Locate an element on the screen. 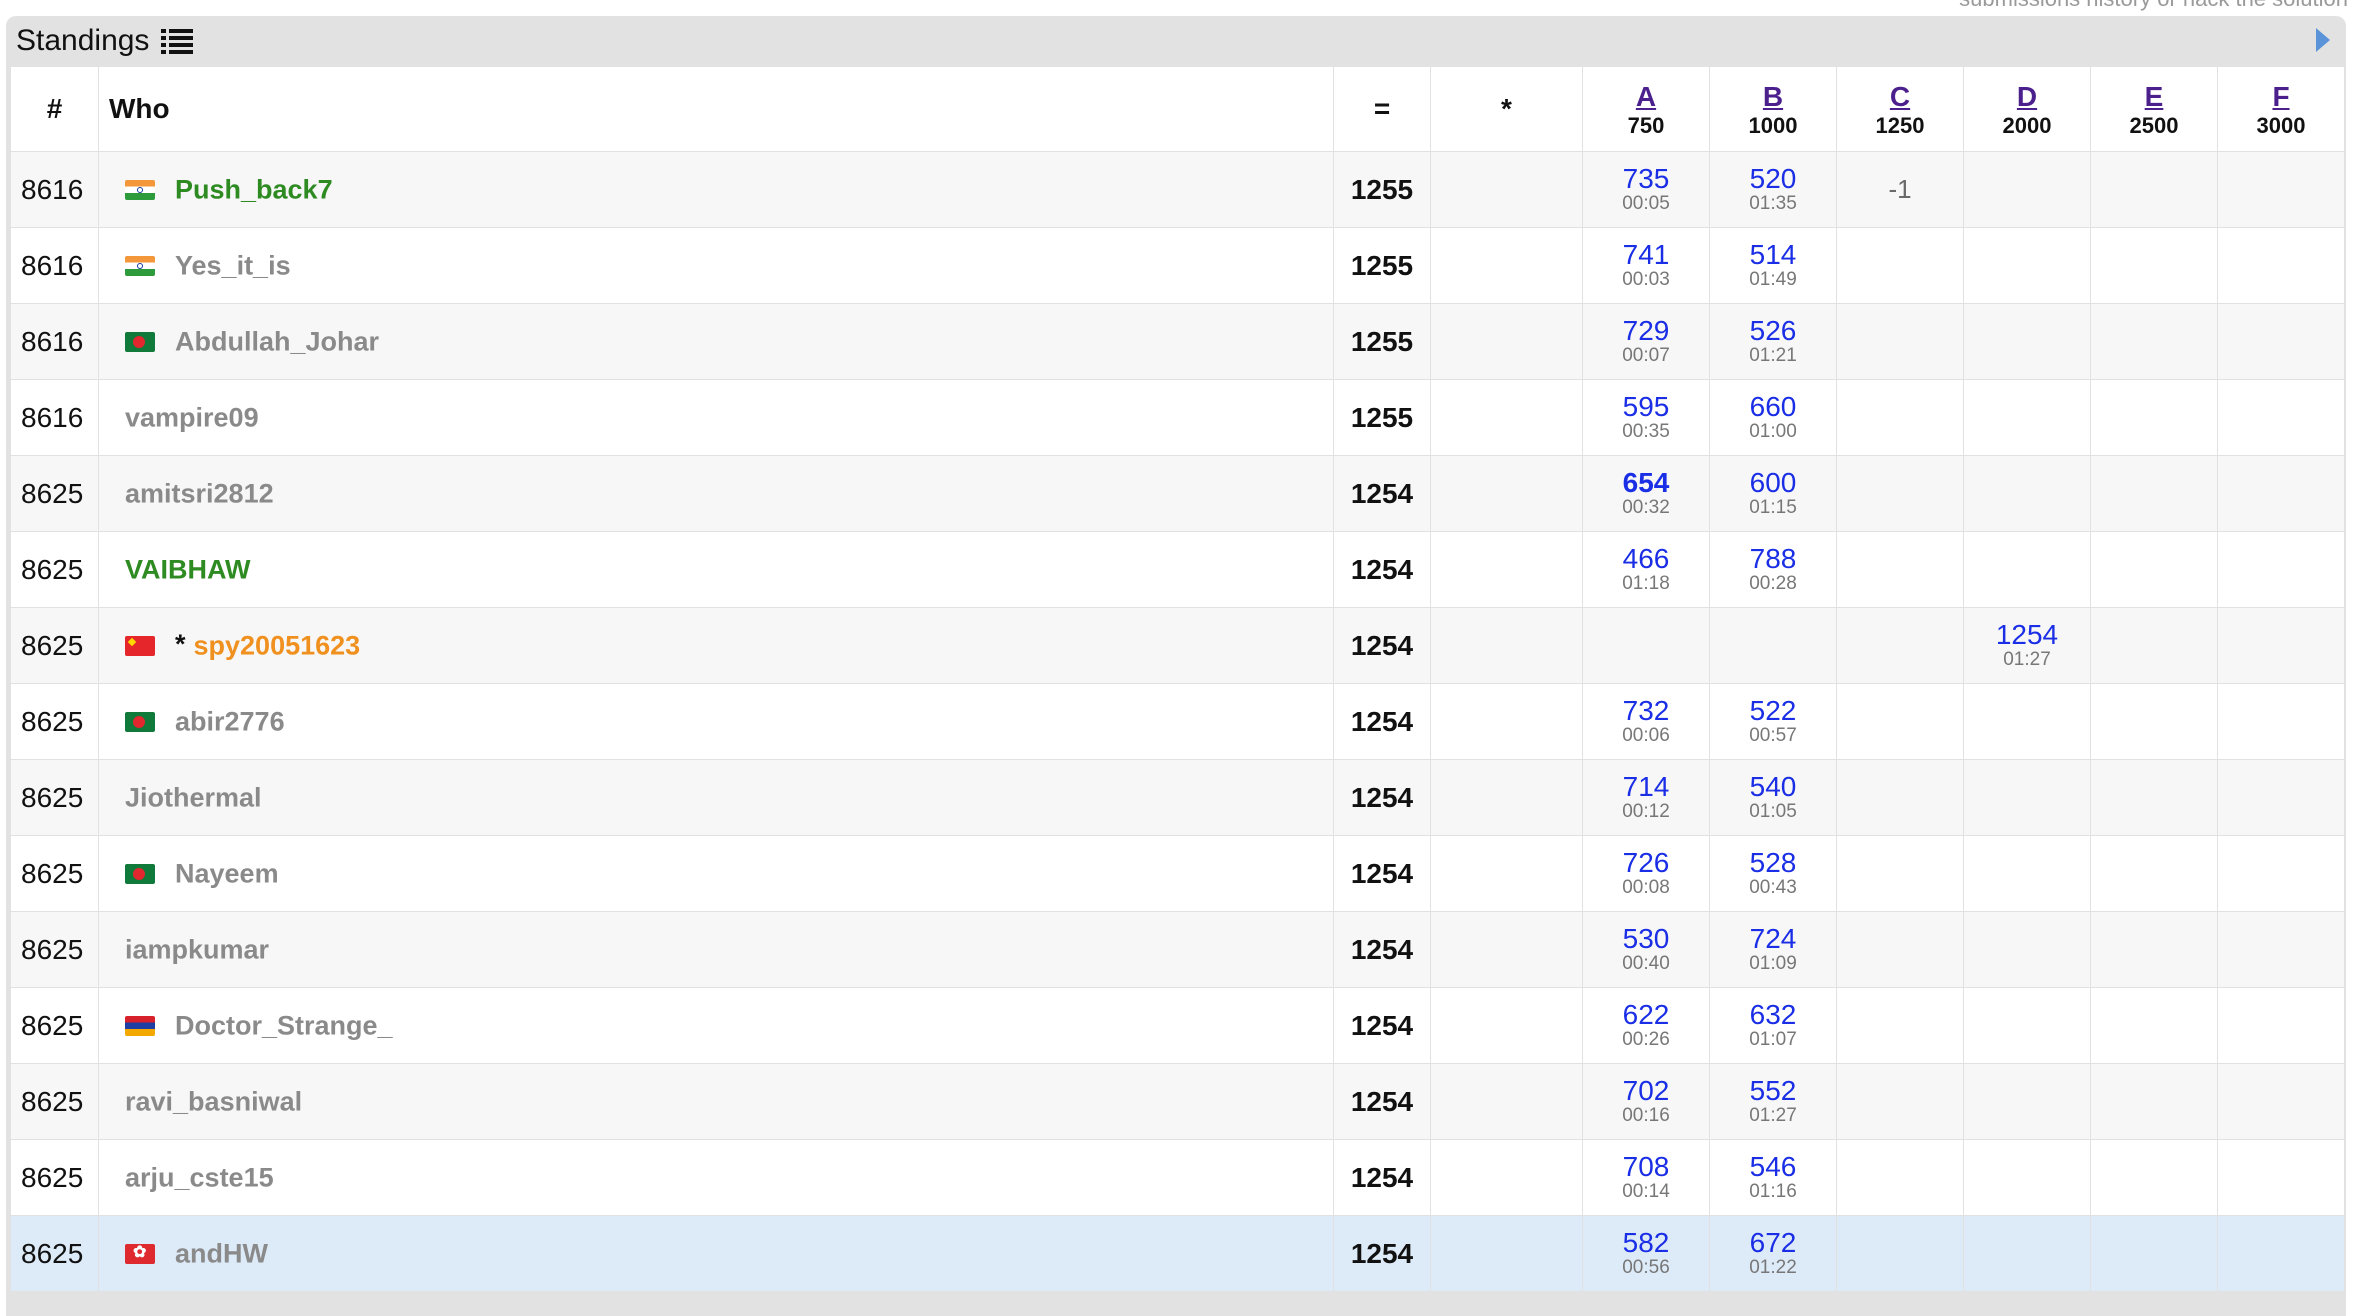  col-who-header: Who is located at coordinates (716, 109).